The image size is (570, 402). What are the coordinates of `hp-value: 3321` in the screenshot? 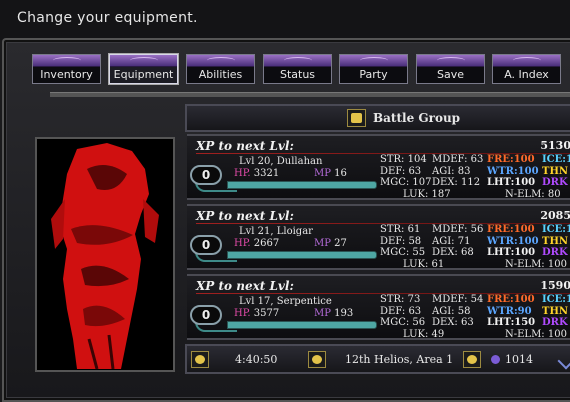 It's located at (266, 173).